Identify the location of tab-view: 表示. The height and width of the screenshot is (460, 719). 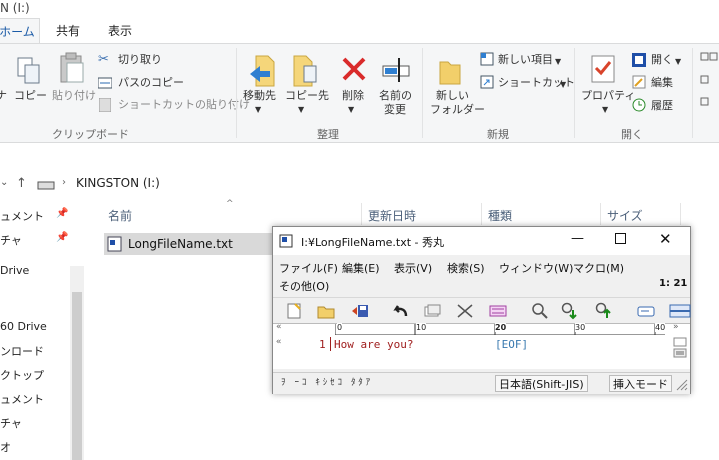
(120, 31).